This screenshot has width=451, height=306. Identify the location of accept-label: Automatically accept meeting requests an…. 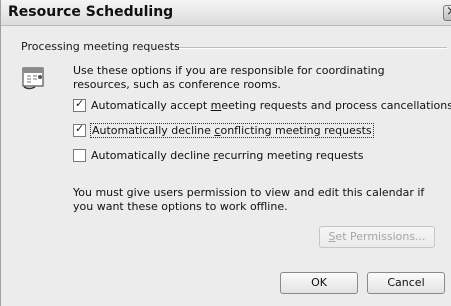
(271, 105).